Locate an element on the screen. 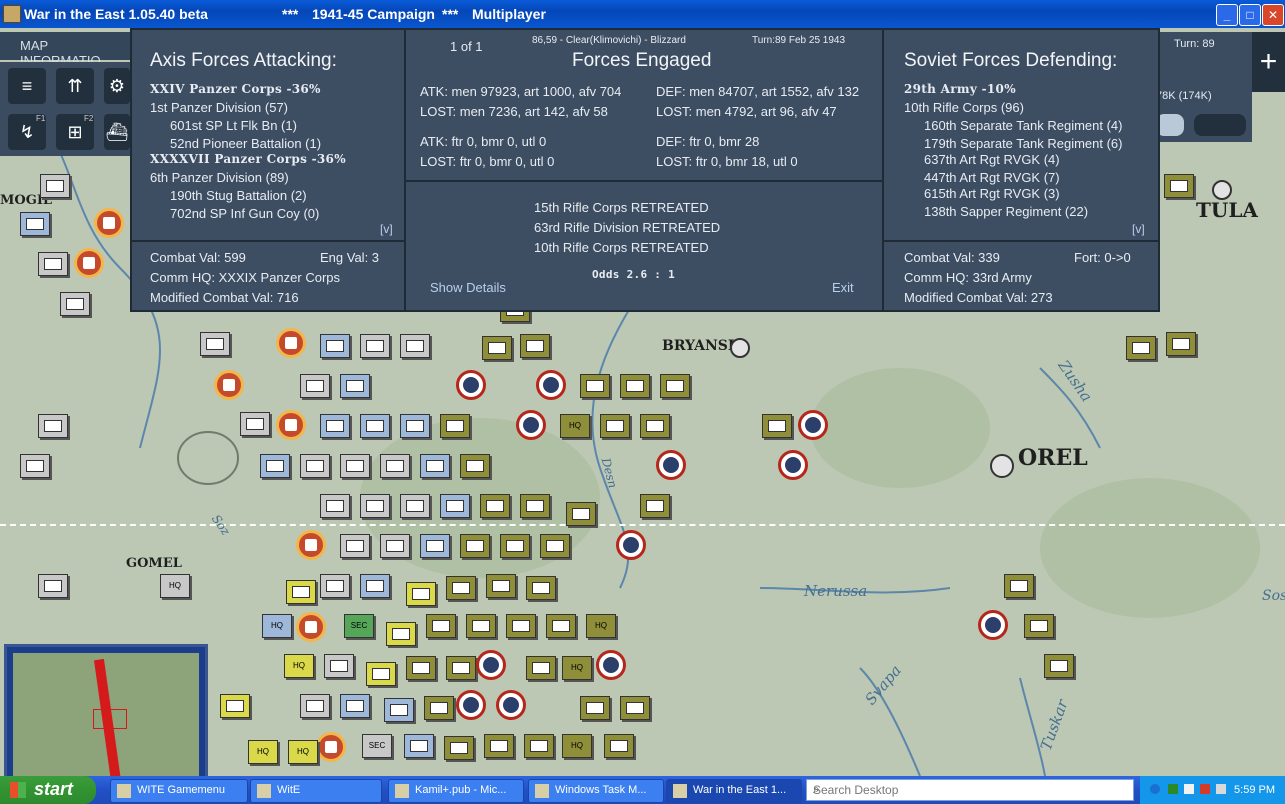 This screenshot has height=804, width=1285. gmail-icon is located at coordinates (1205, 789).